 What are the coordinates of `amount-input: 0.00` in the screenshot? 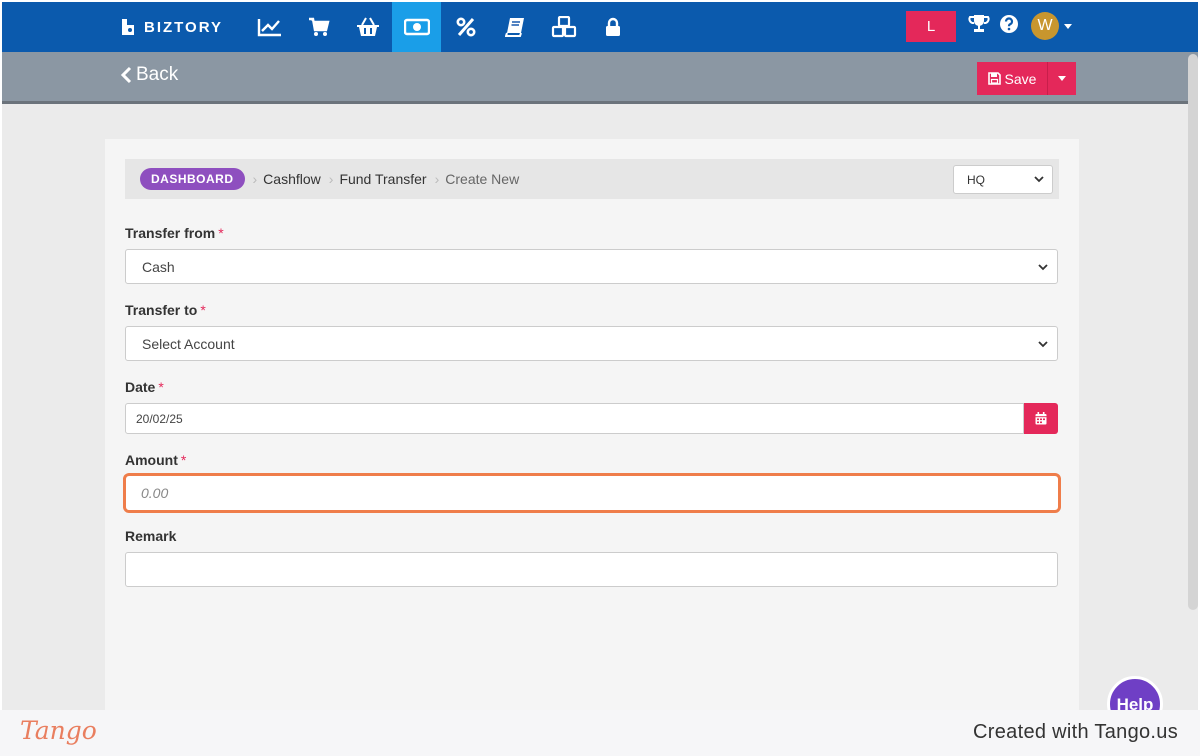 It's located at (592, 493).